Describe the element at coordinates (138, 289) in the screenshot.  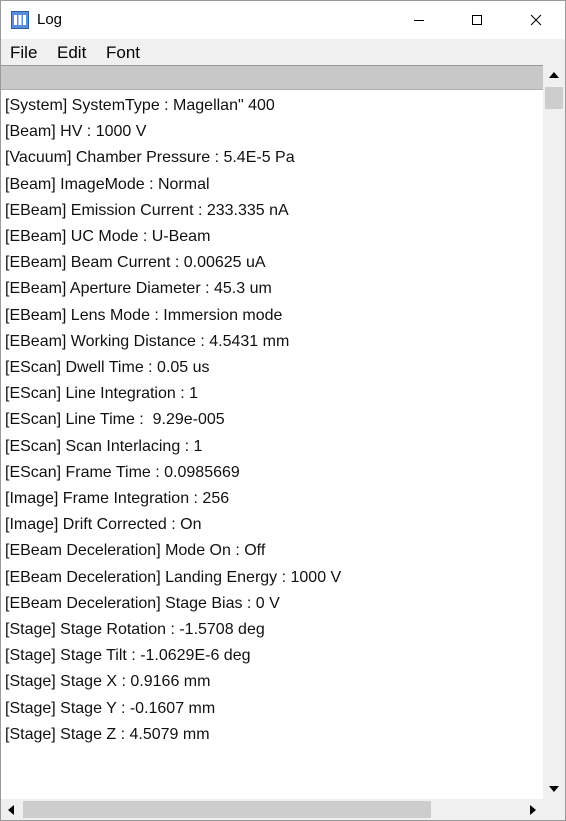
I see `log-line: [EBeam] Aperture Diameter : 45.3 um` at that location.